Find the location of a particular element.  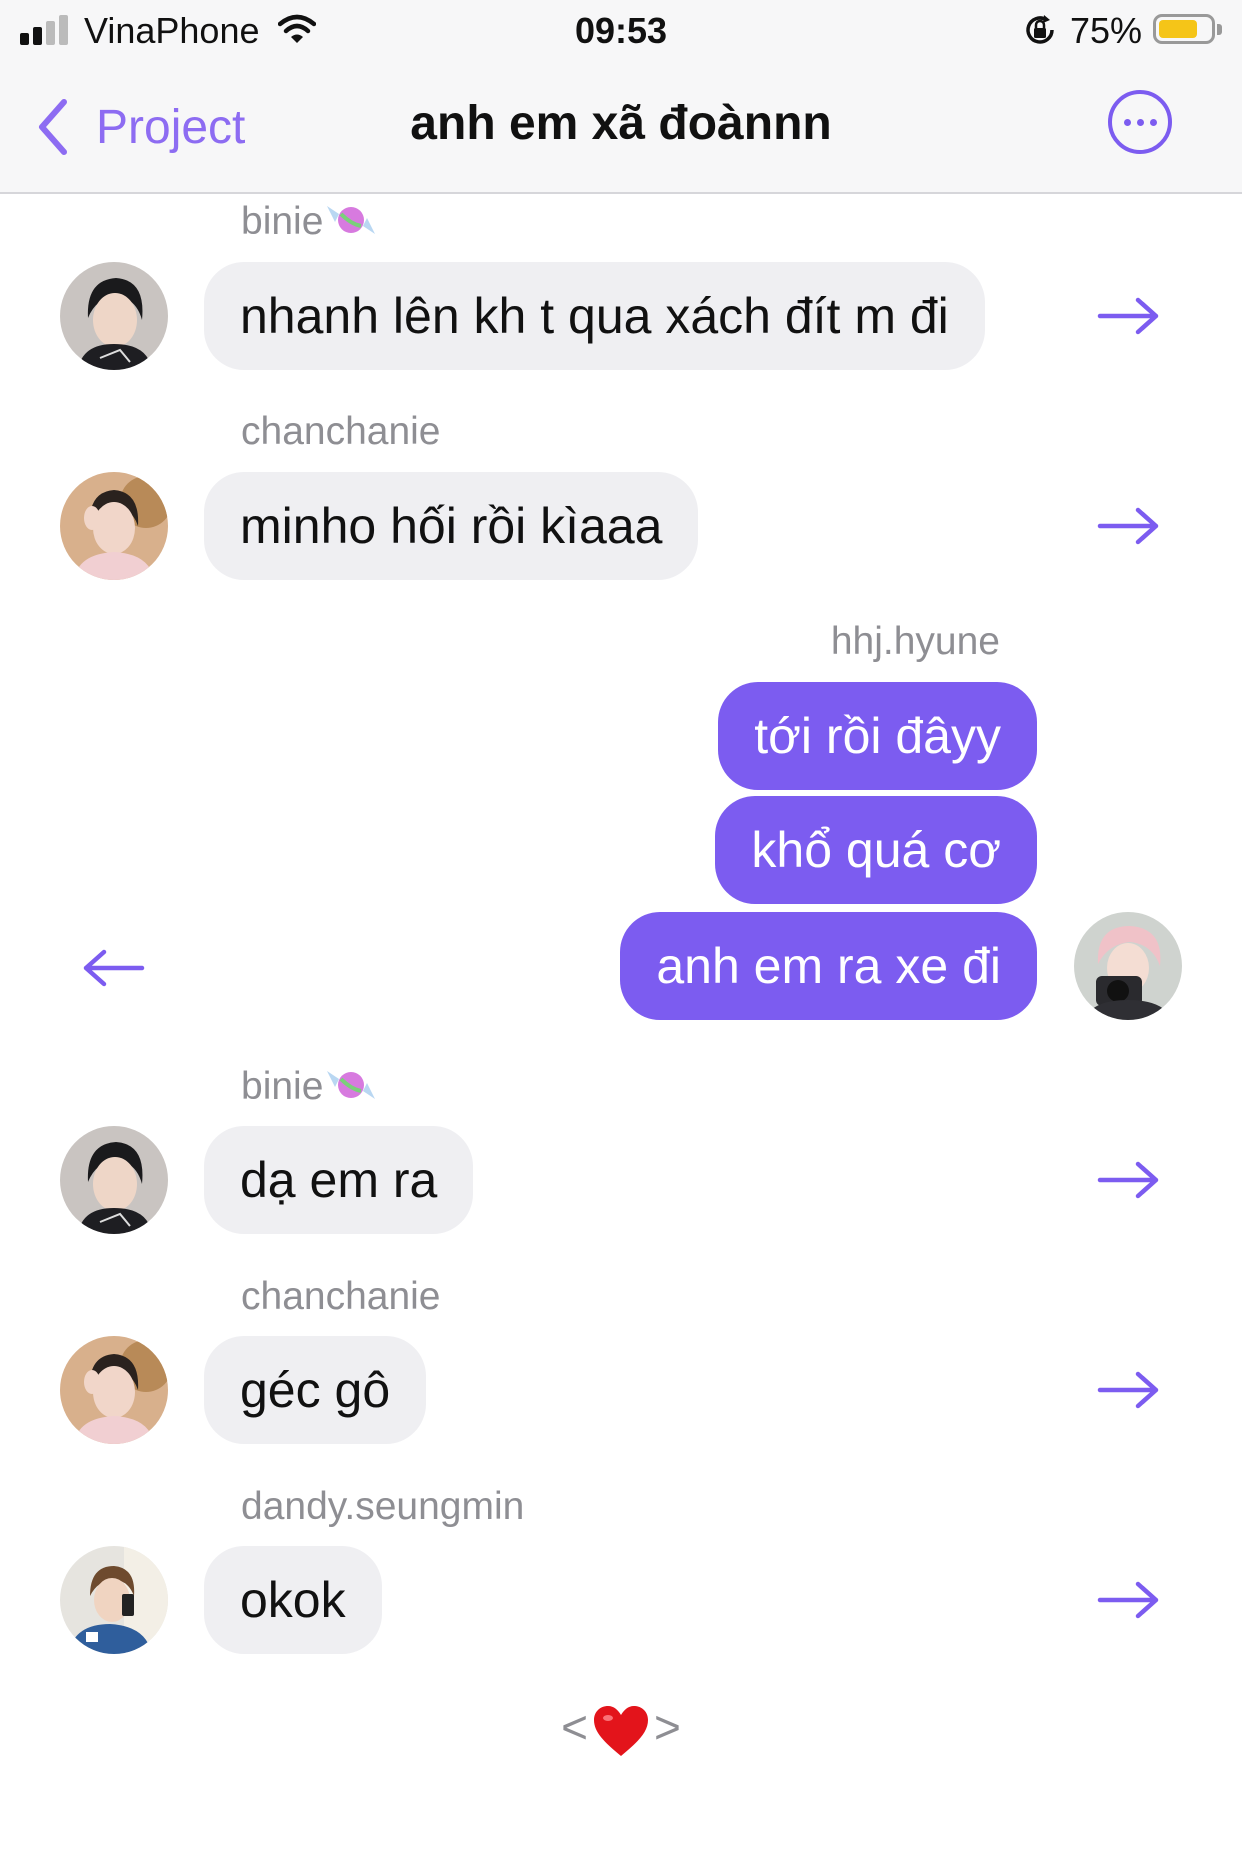

battery-percent: 75% is located at coordinates (1106, 30).